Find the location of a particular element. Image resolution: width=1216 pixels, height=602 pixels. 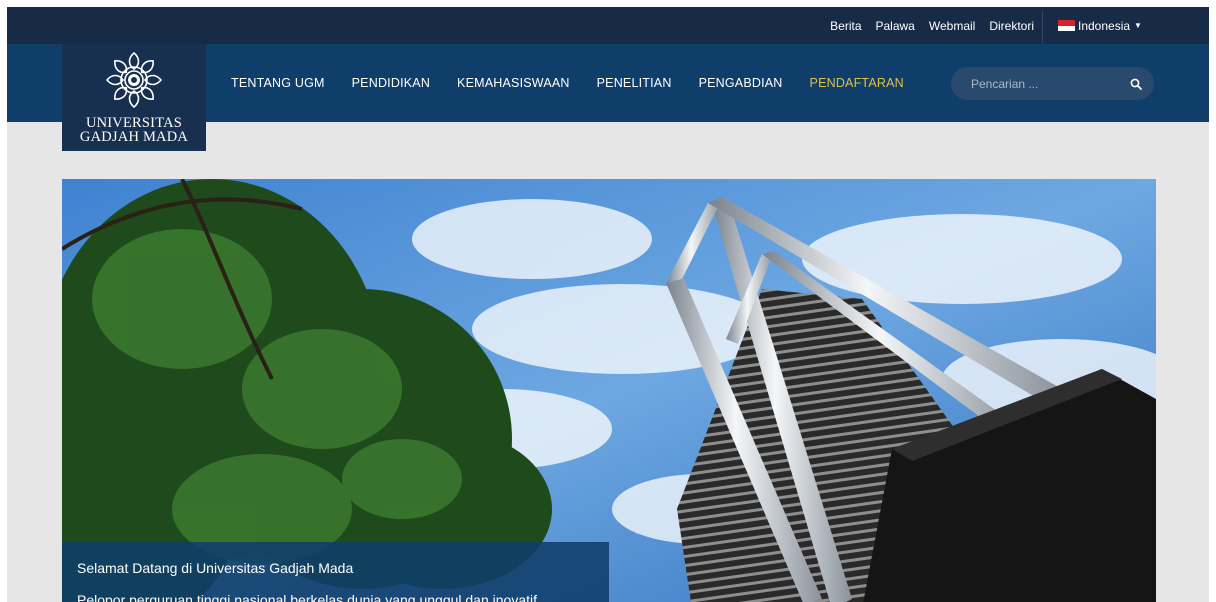

nav-item-kemahasiswaan: KEMAHASISWAAN is located at coordinates (513, 83).